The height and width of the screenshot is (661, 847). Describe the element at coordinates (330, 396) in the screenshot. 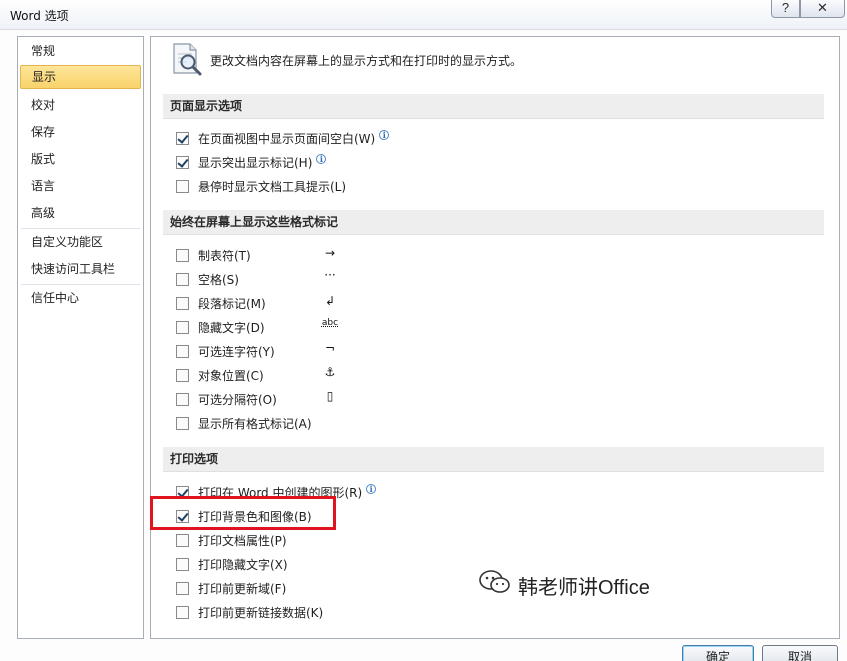

I see `optional-break-glyph: ▯` at that location.